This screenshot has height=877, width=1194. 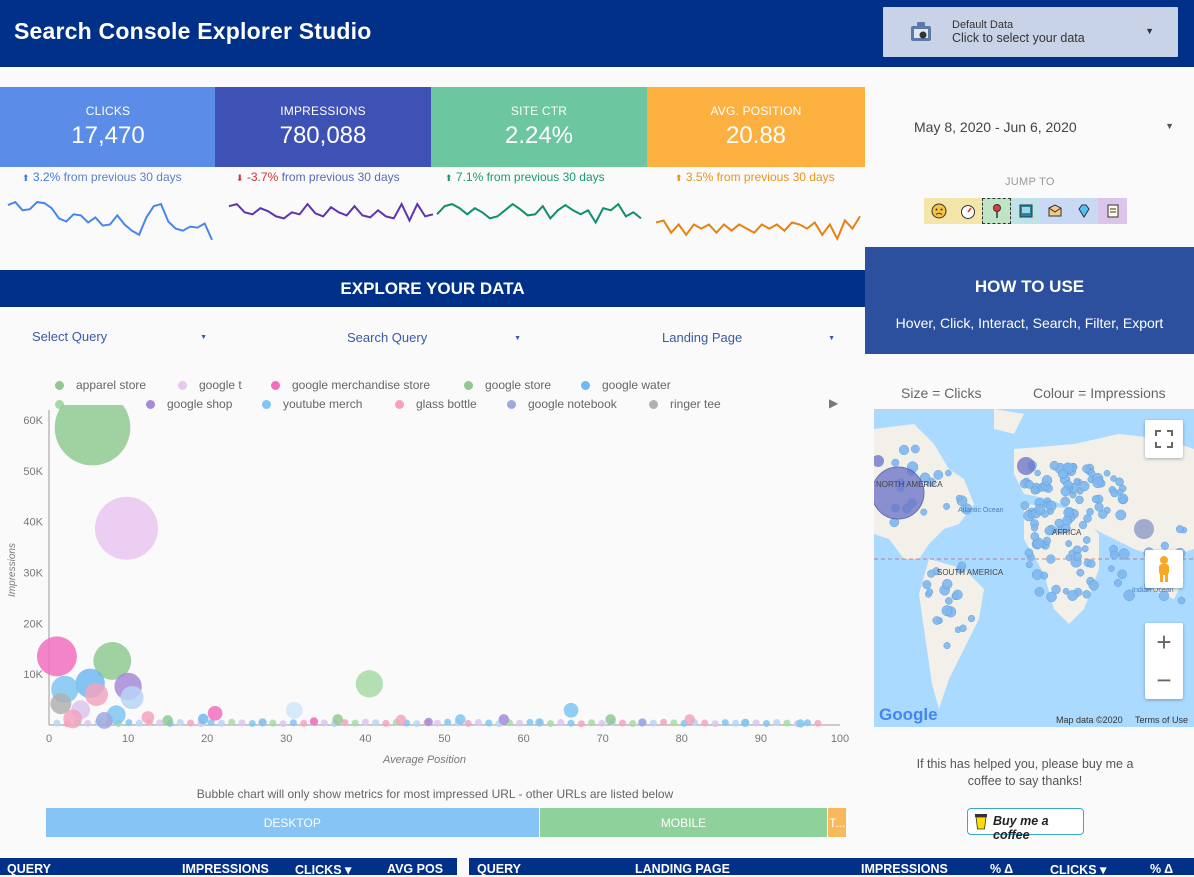 I want to click on column-header-impressions: IMPRESSIONS, so click(x=904, y=869).